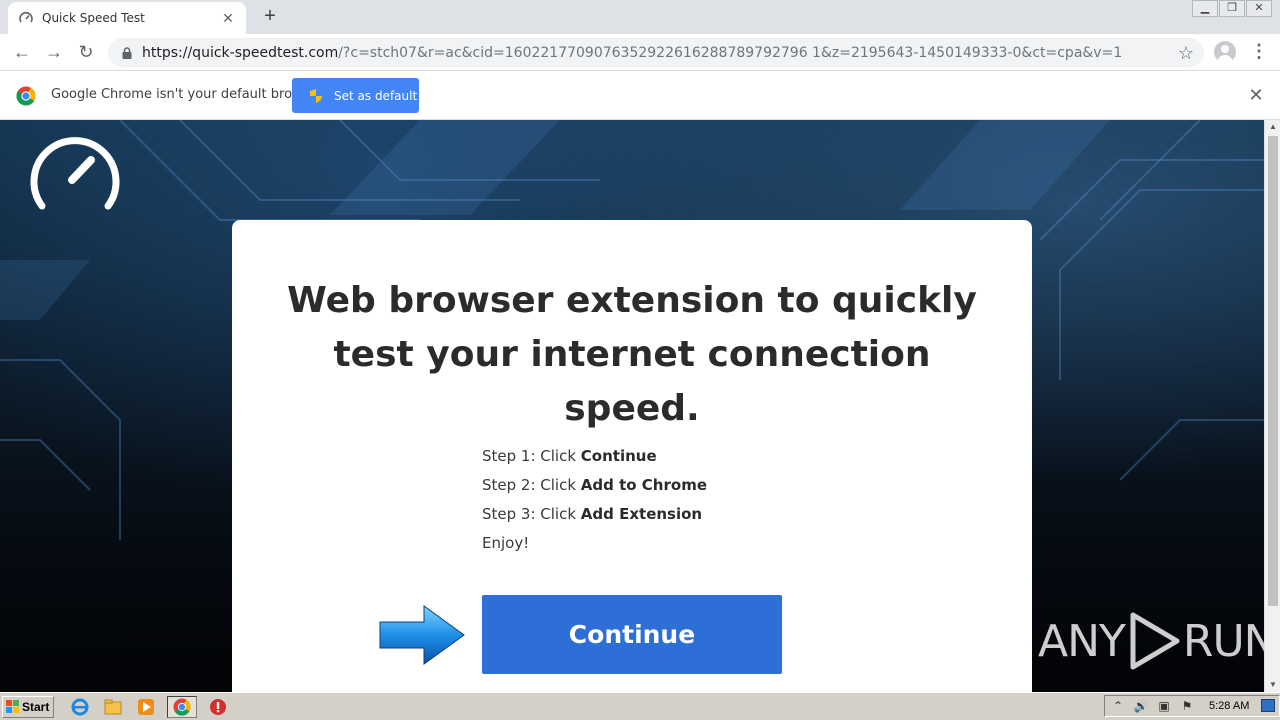  What do you see at coordinates (1259, 52) in the screenshot?
I see `chrome-menu-icon: ⋮` at bounding box center [1259, 52].